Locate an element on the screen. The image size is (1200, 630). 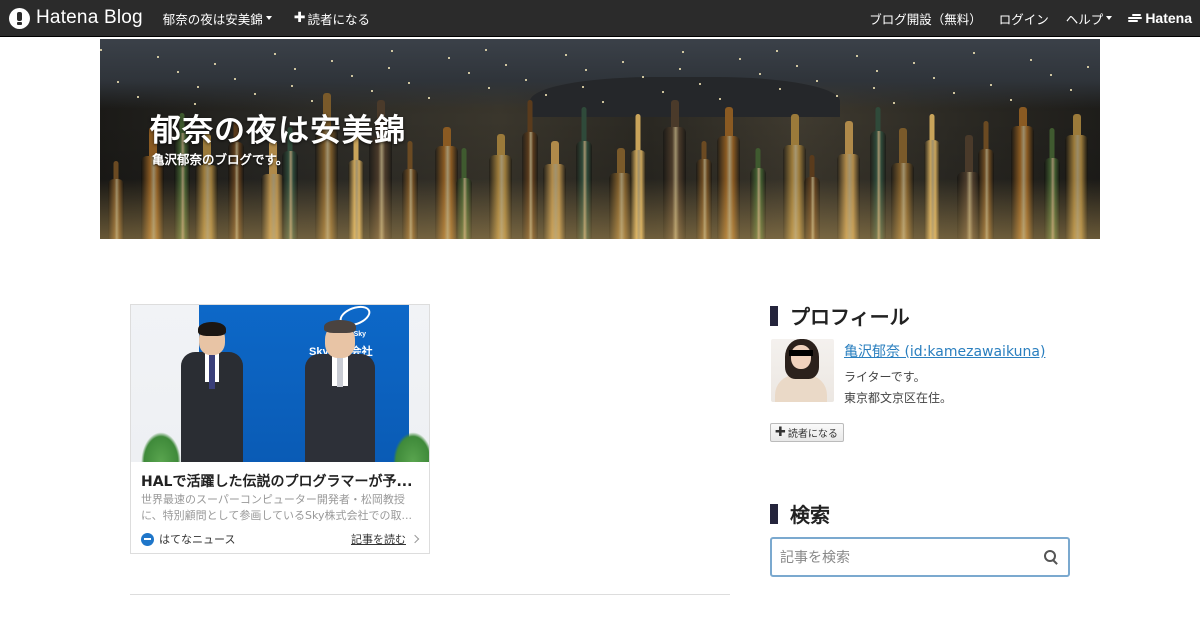
subscribe-label: 読者になる is located at coordinates (339, 19).